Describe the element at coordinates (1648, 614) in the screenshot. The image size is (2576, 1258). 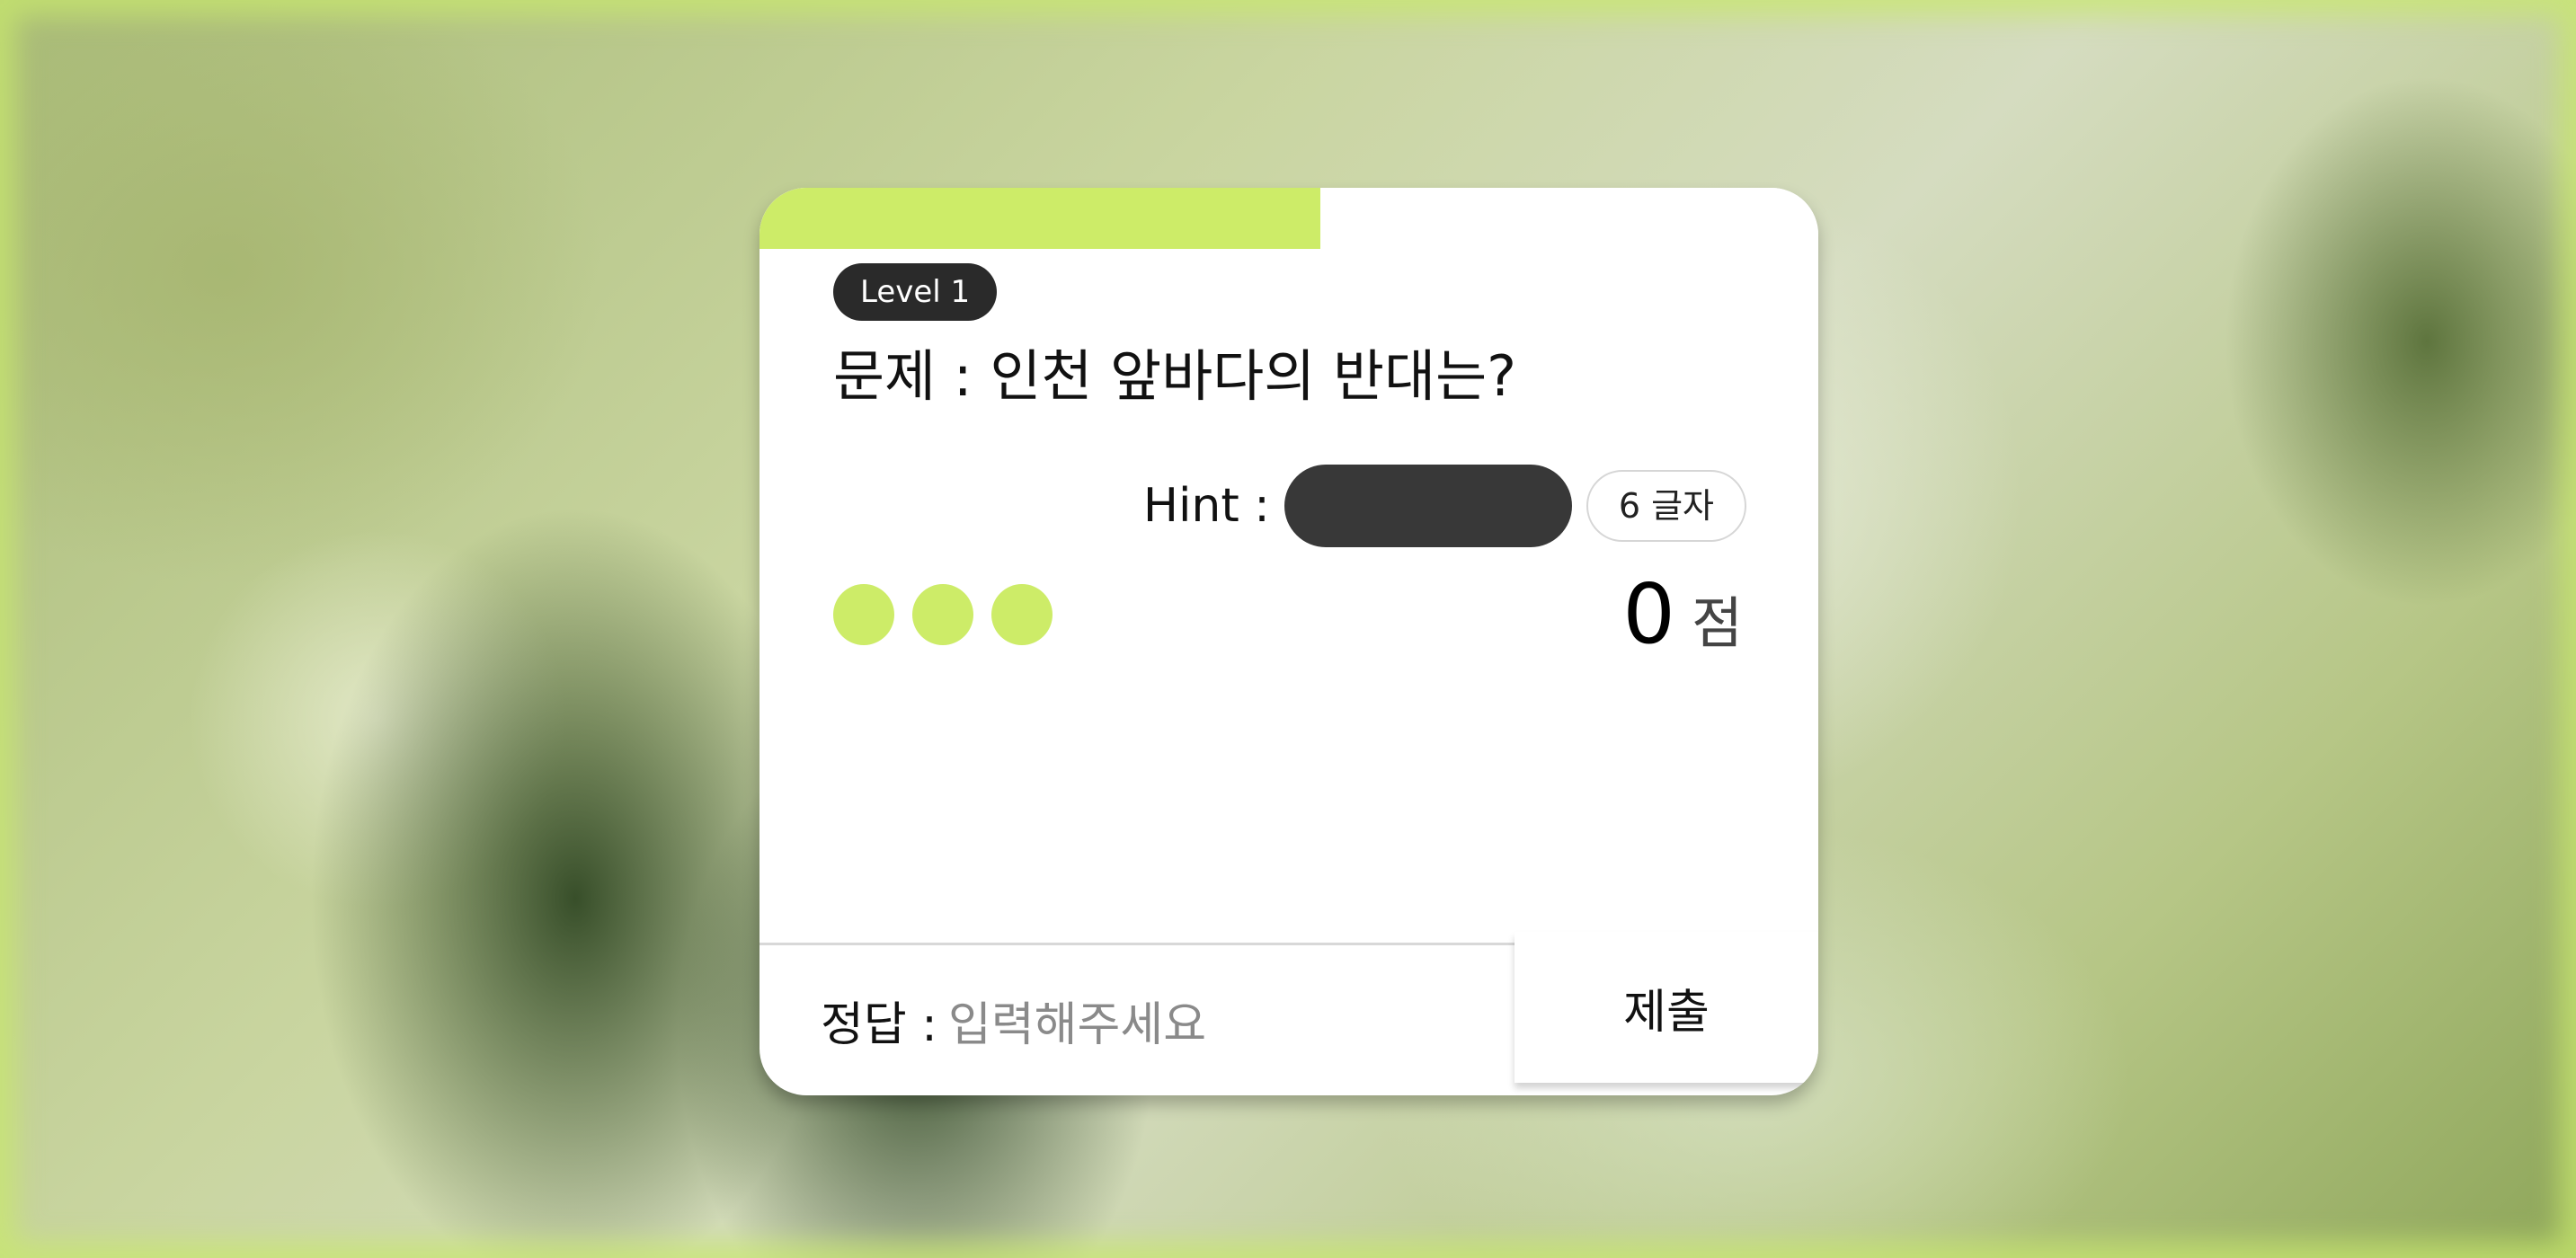
I see `score-value: 0` at that location.